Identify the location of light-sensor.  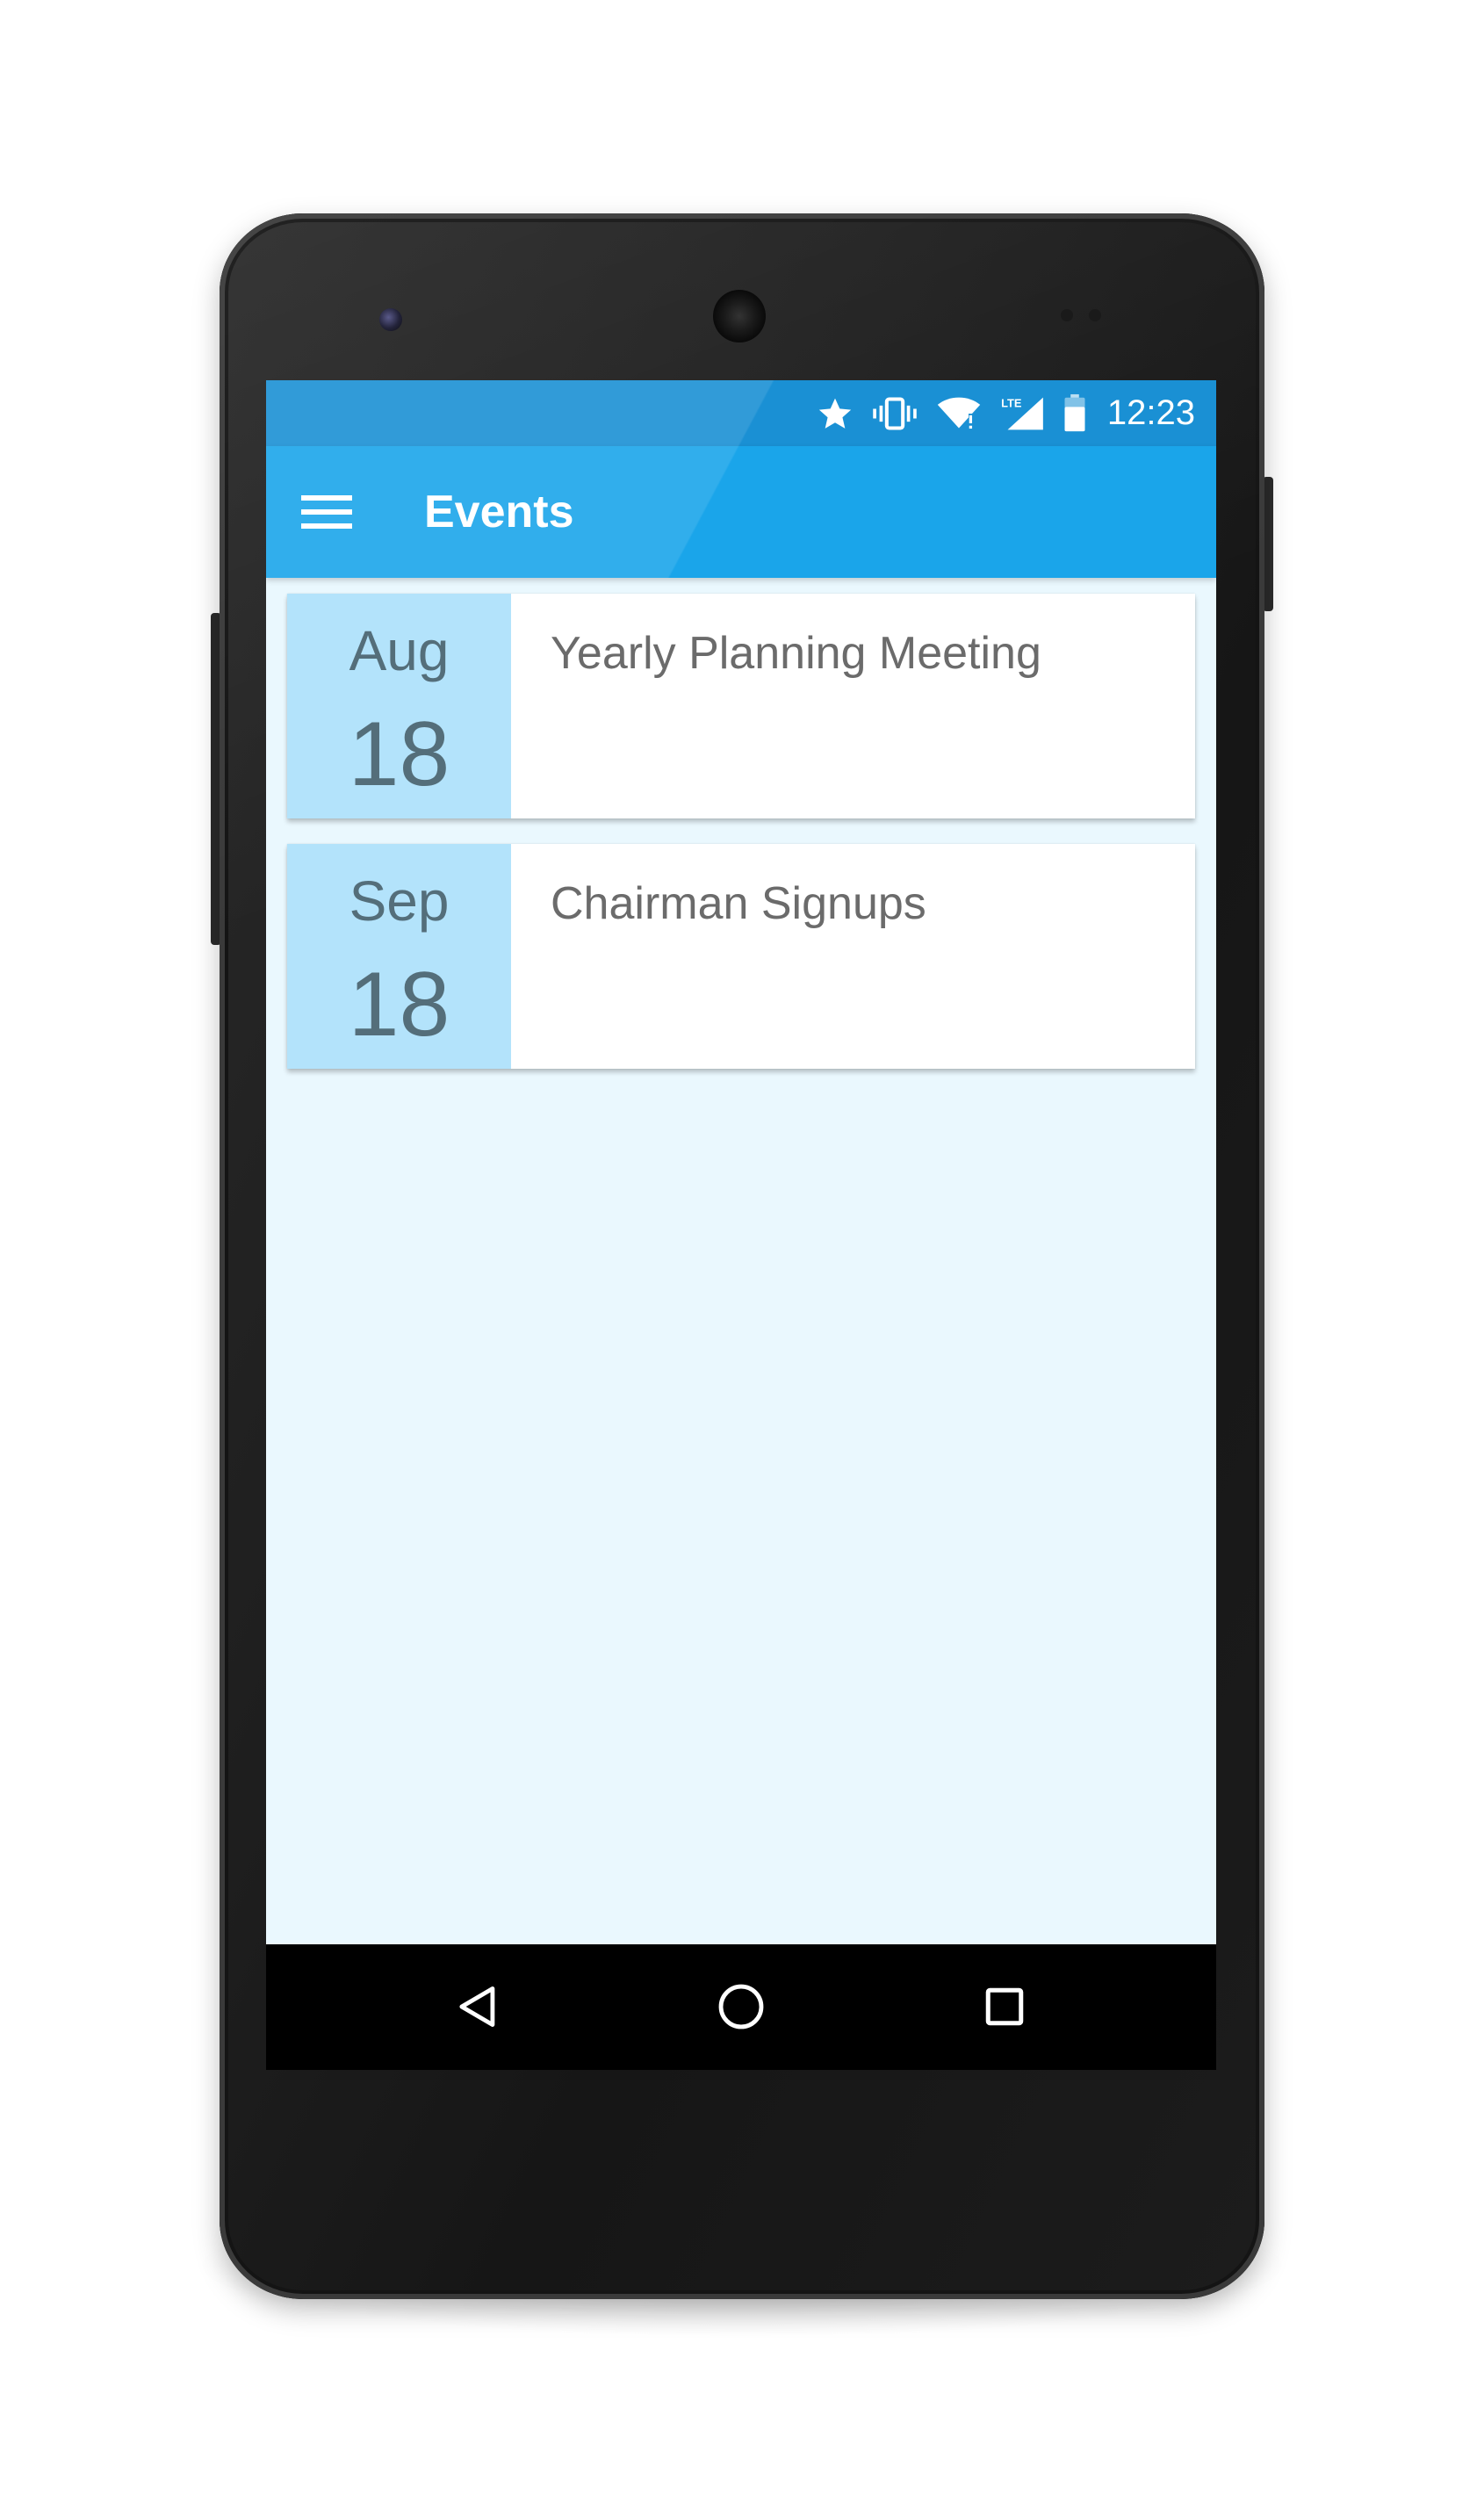
(1095, 315).